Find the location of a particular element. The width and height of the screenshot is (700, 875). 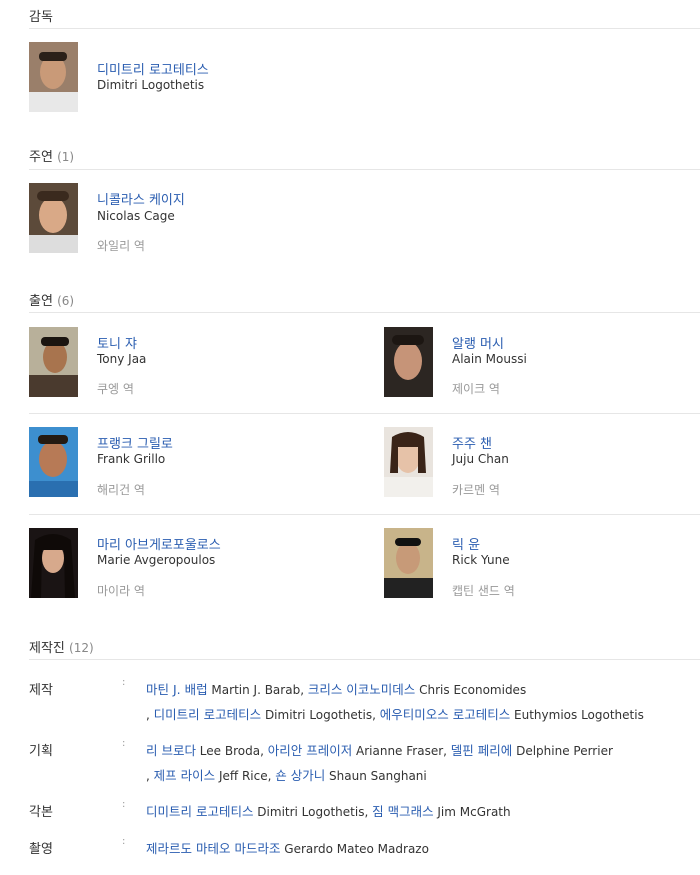

cast-role: 쿠엥 역 is located at coordinates (115, 389).